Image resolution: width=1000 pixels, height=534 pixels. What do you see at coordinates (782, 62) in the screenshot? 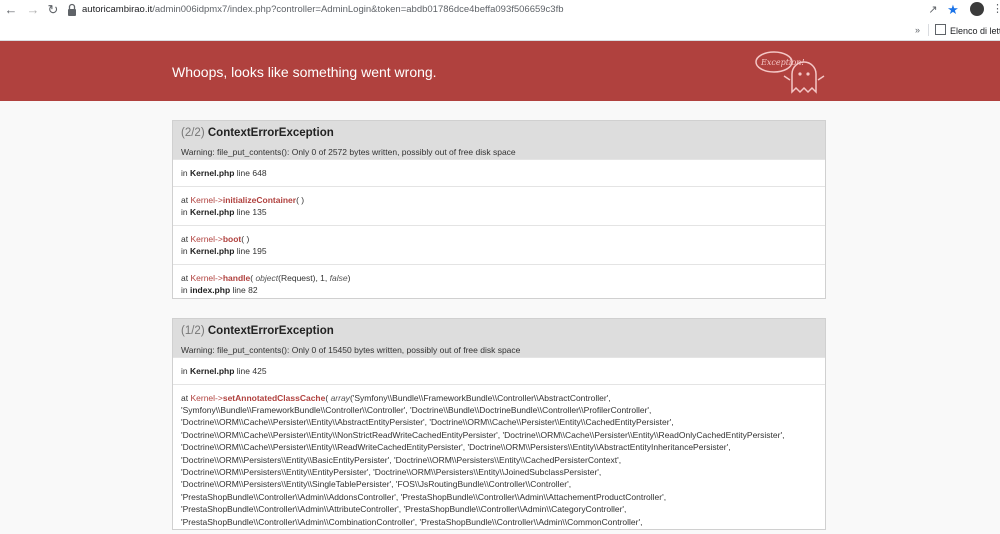
I see `ghost-label: Exception!` at bounding box center [782, 62].